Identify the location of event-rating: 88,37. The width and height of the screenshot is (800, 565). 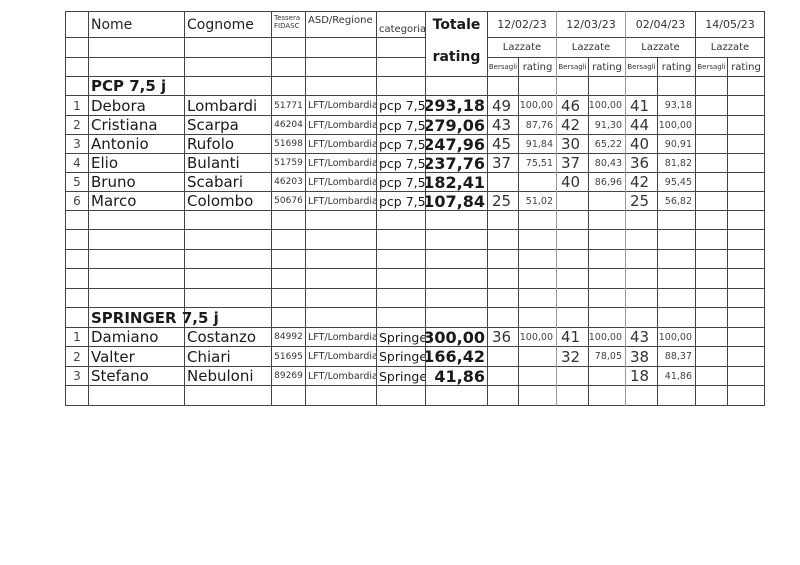
(678, 356).